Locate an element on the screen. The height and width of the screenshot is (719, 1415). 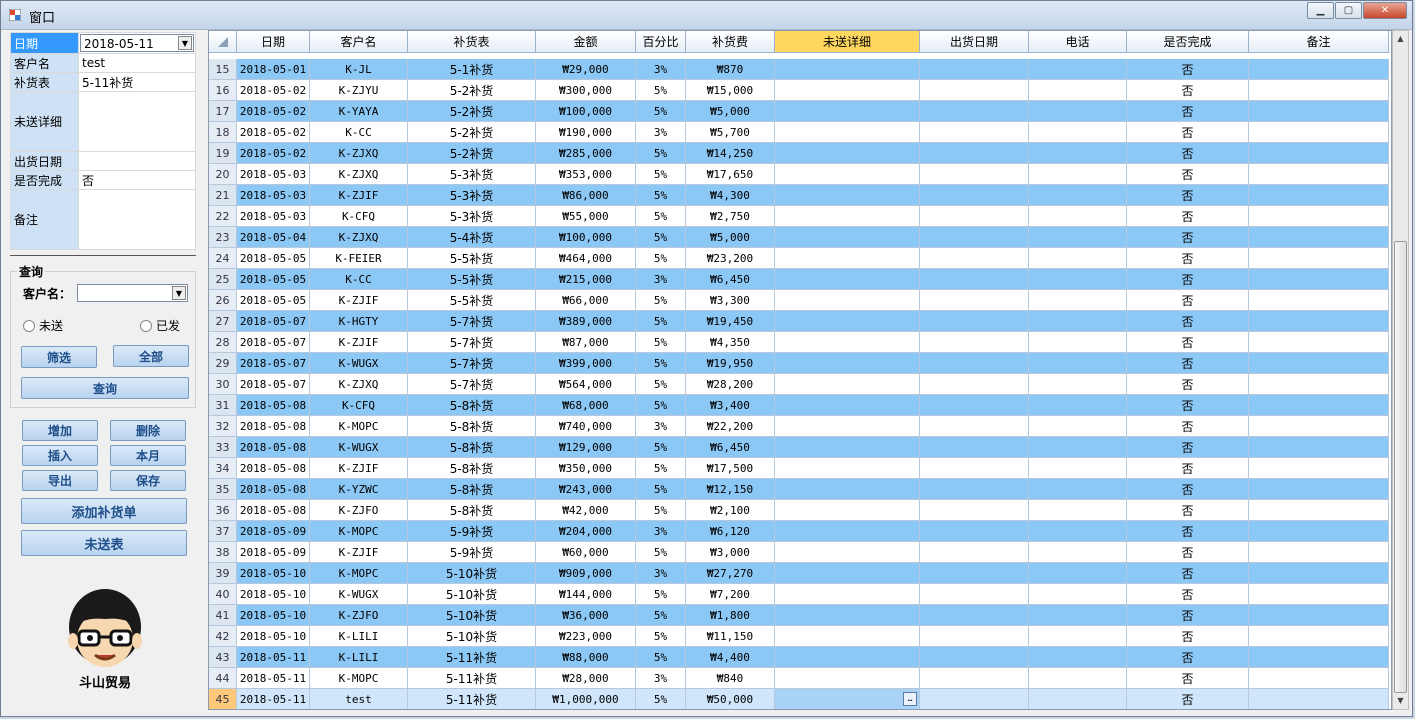
cell-date: 2018-05-07 is located at coordinates (273, 342).